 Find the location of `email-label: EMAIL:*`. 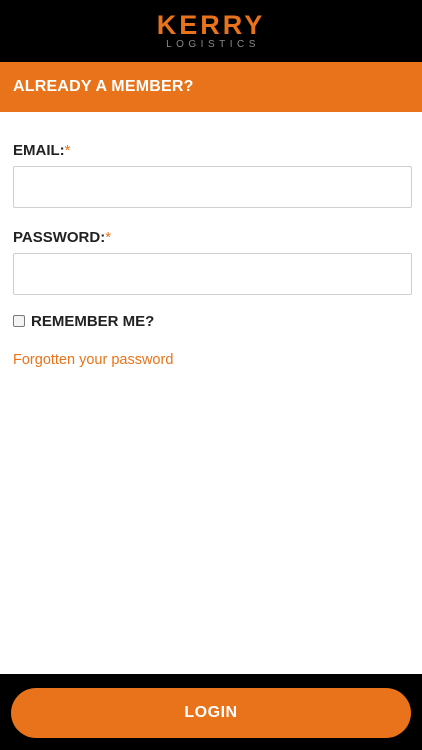

email-label: EMAIL:* is located at coordinates (212, 151).